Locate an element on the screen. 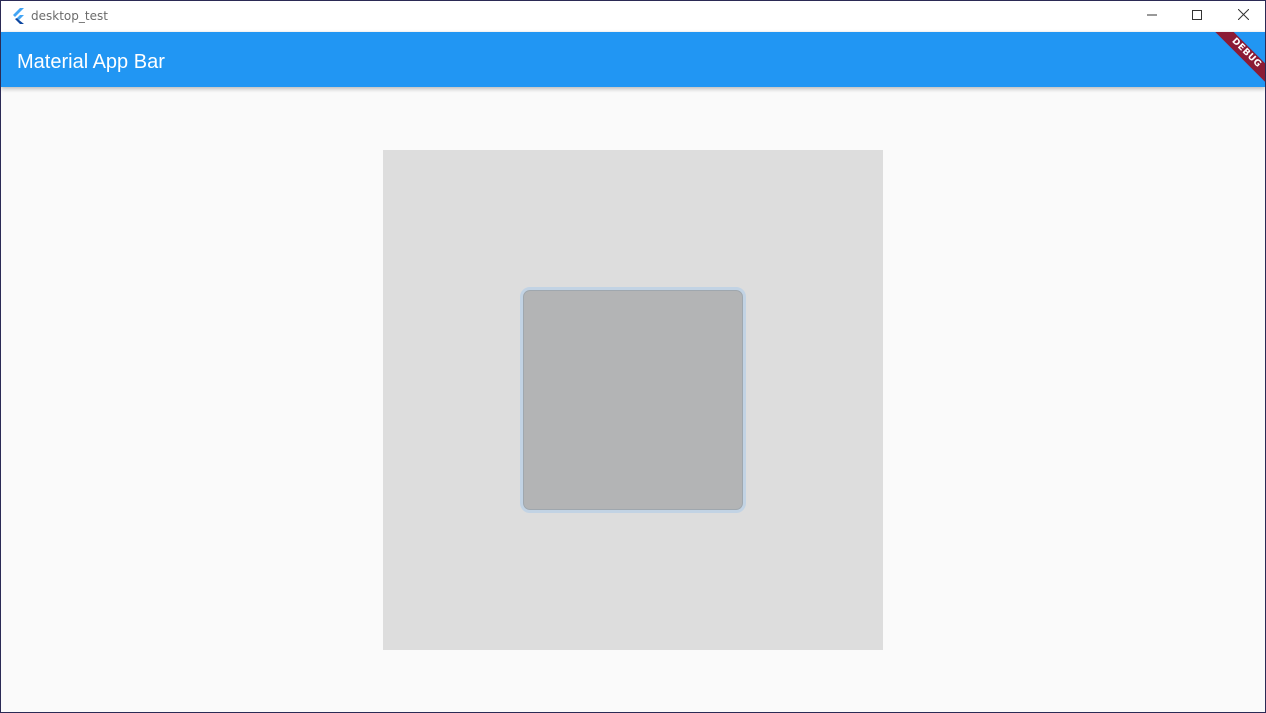  maximize-icon is located at coordinates (1197, 16).